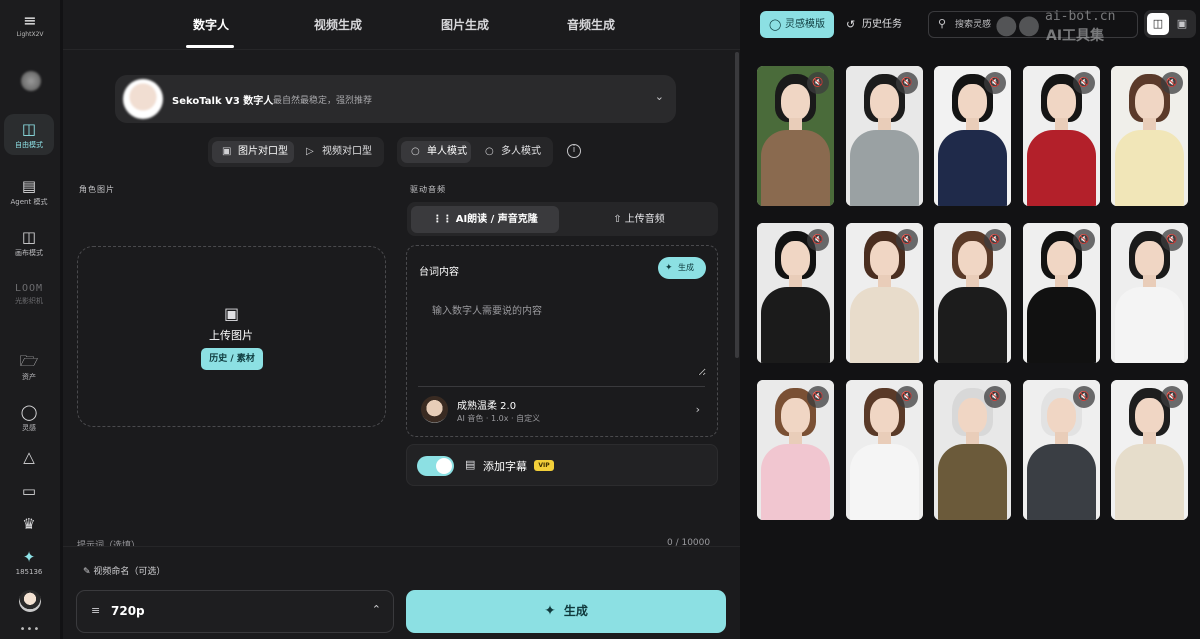  What do you see at coordinates (512, 152) in the screenshot?
I see `multi-person-option: ○ 多人模式` at bounding box center [512, 152].